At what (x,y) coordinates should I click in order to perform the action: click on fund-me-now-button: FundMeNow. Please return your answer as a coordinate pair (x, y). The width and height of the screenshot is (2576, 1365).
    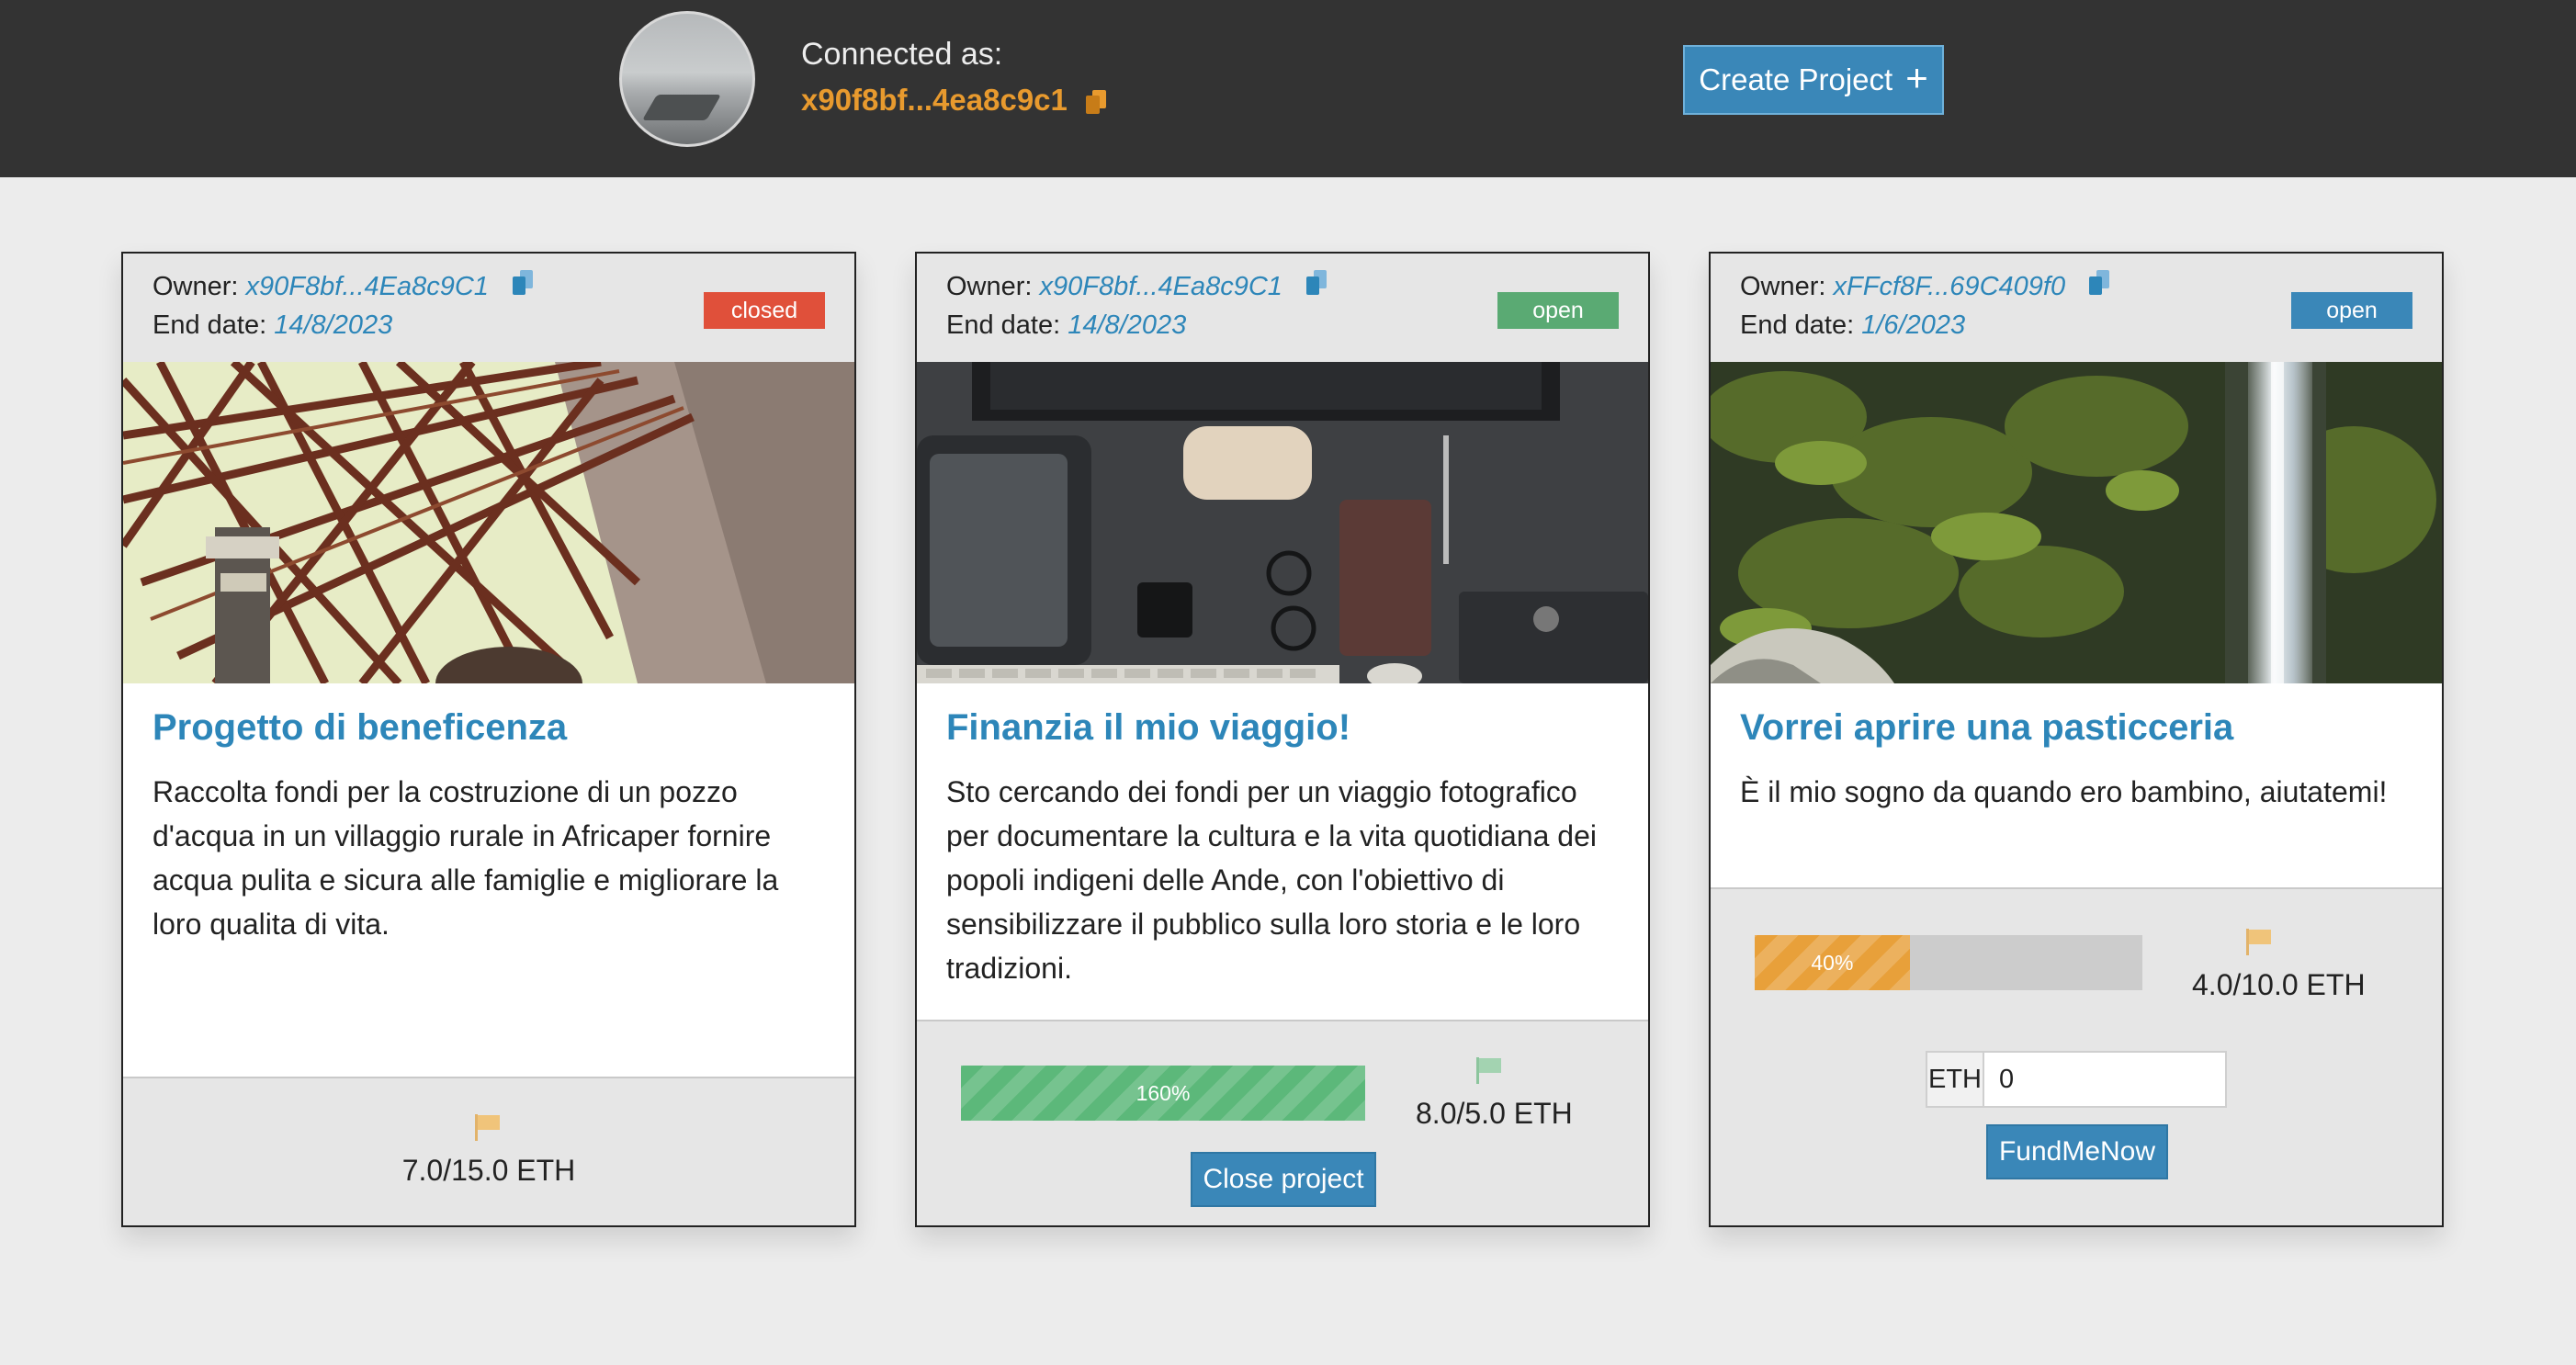
    Looking at the image, I should click on (2077, 1151).